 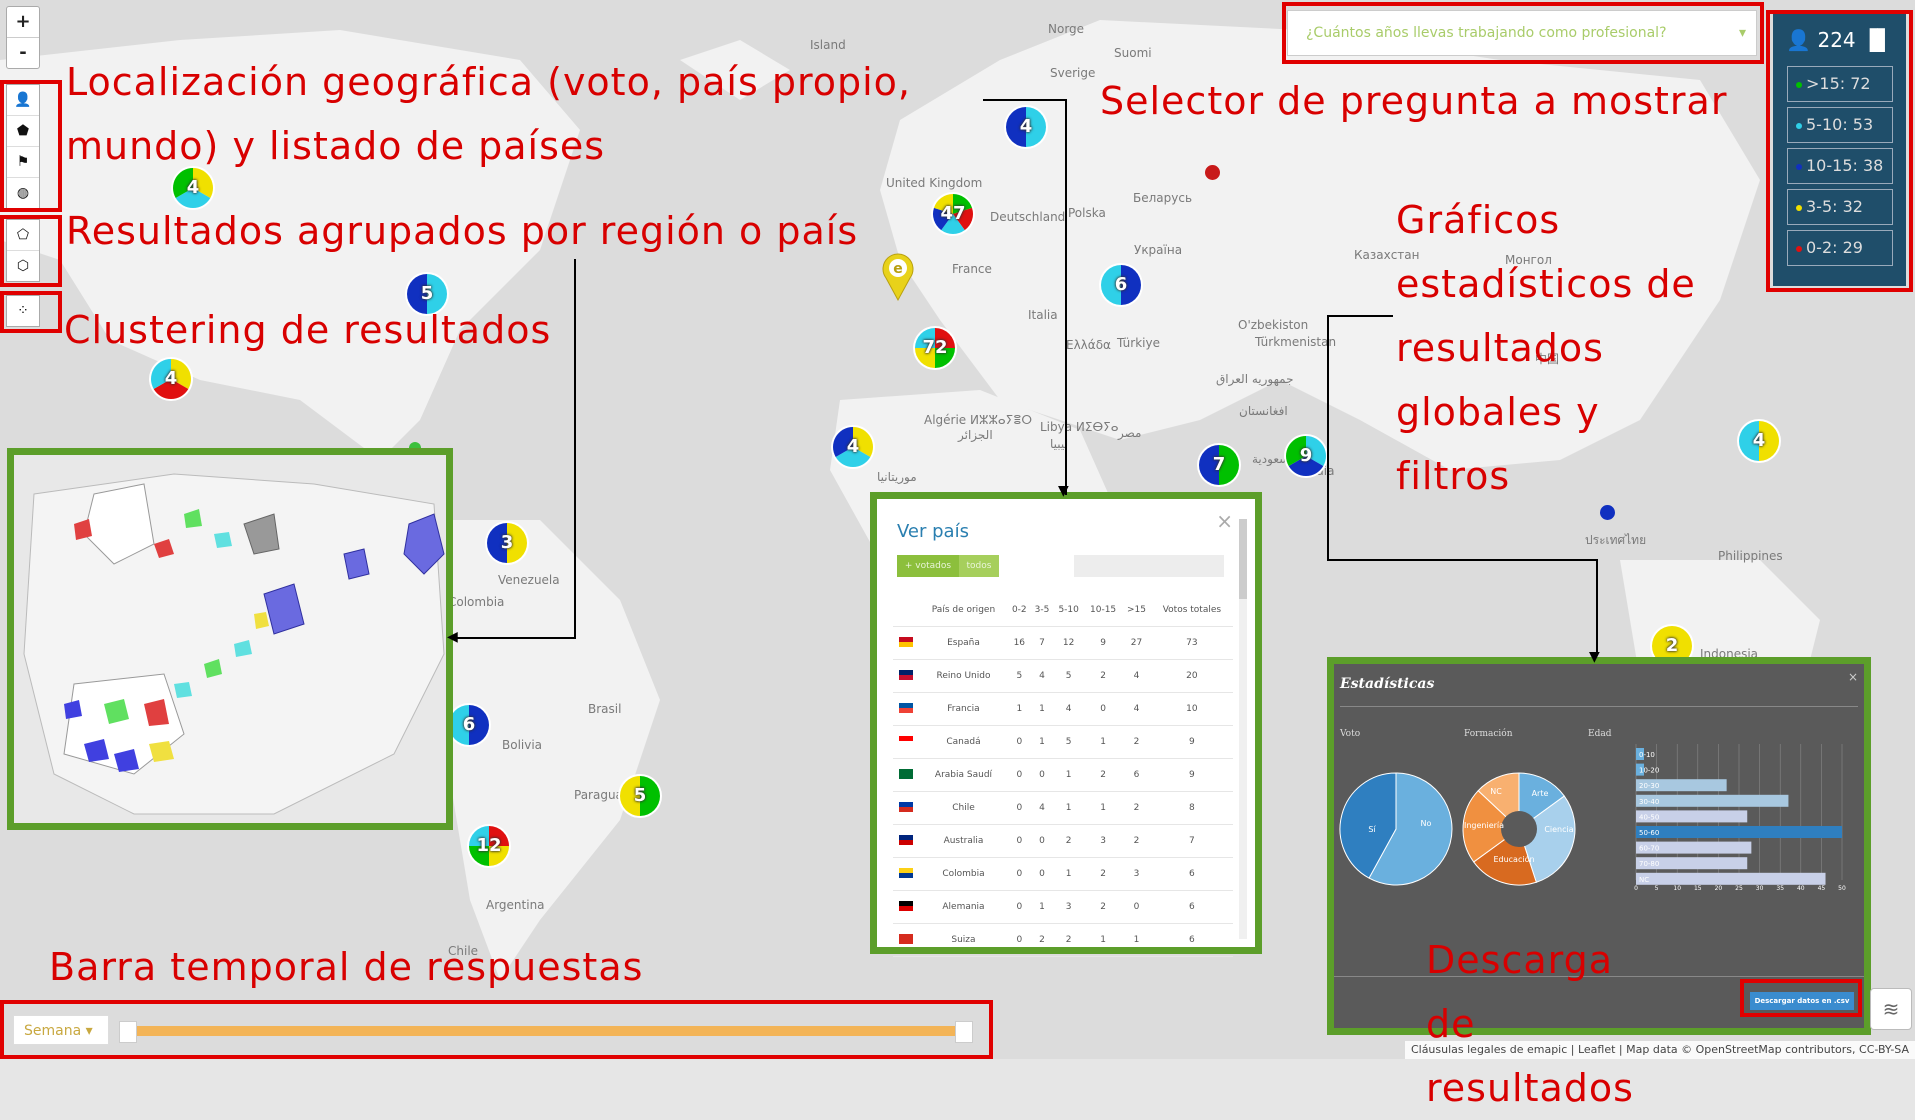 I want to click on layers-icon: ≋, so click(x=1891, y=1009).